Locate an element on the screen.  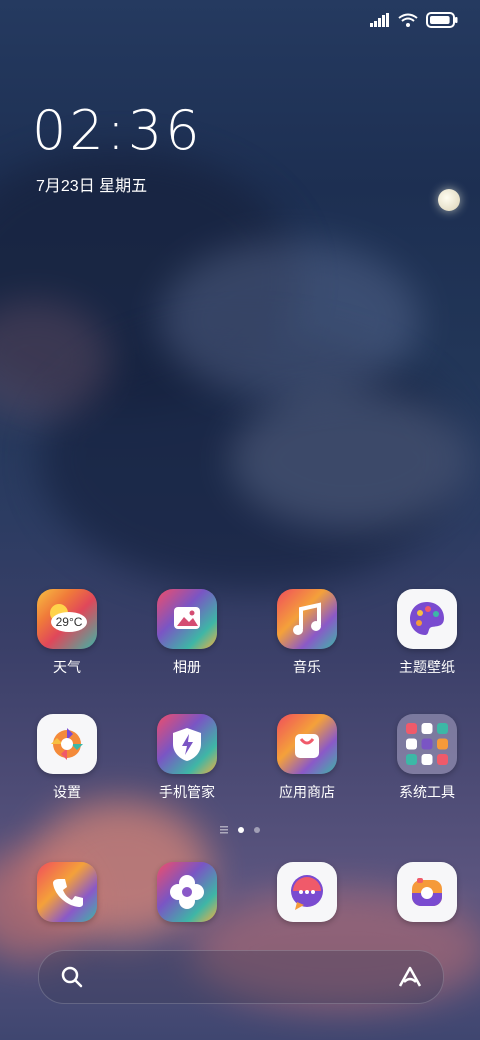
folder-system-tools: 系统工具 is located at coordinates (427, 758).